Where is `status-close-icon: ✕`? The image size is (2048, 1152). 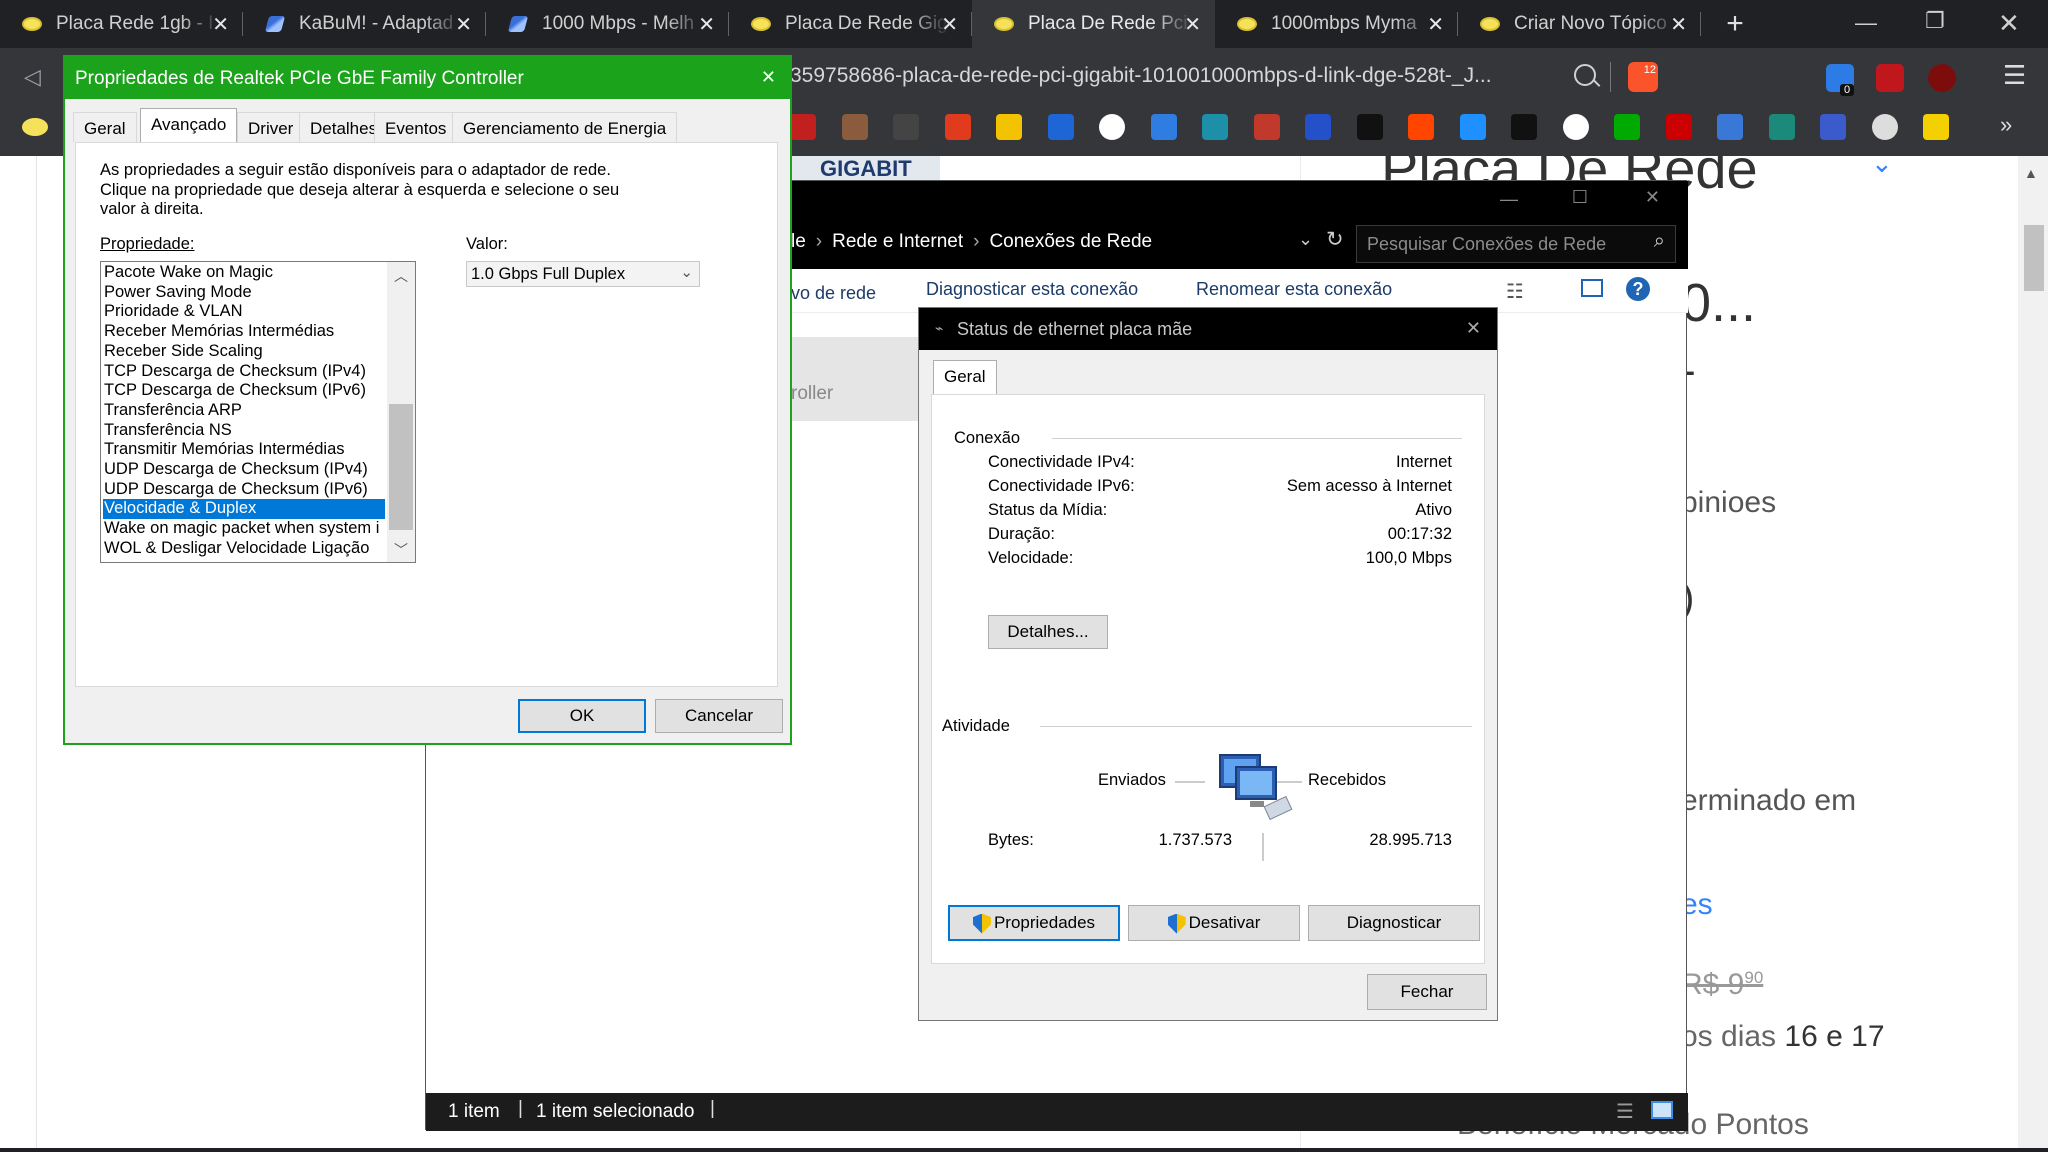
status-close-icon: ✕ is located at coordinates (1473, 328).